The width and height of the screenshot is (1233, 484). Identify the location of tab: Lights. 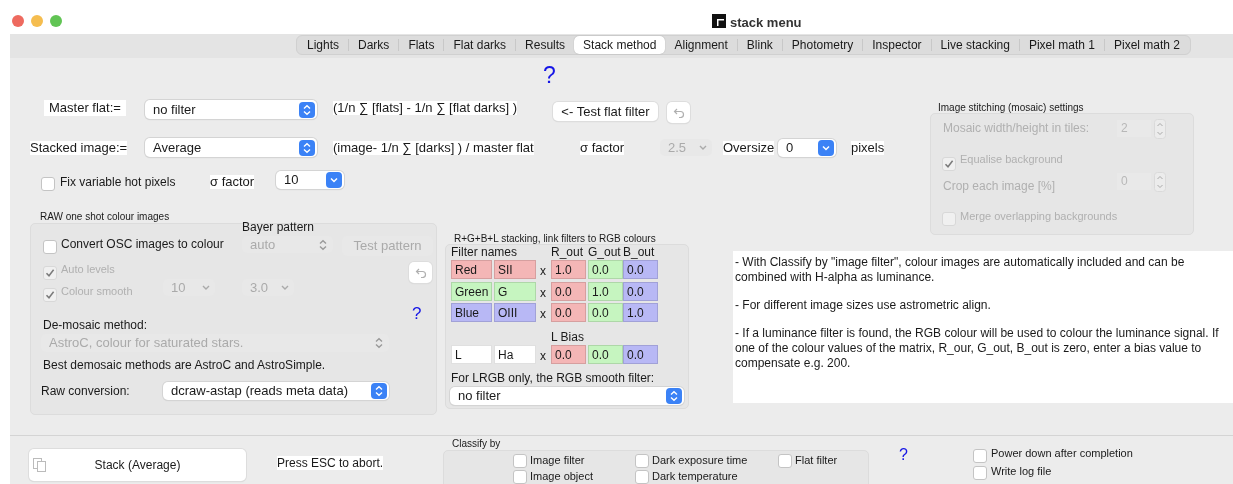
(323, 45).